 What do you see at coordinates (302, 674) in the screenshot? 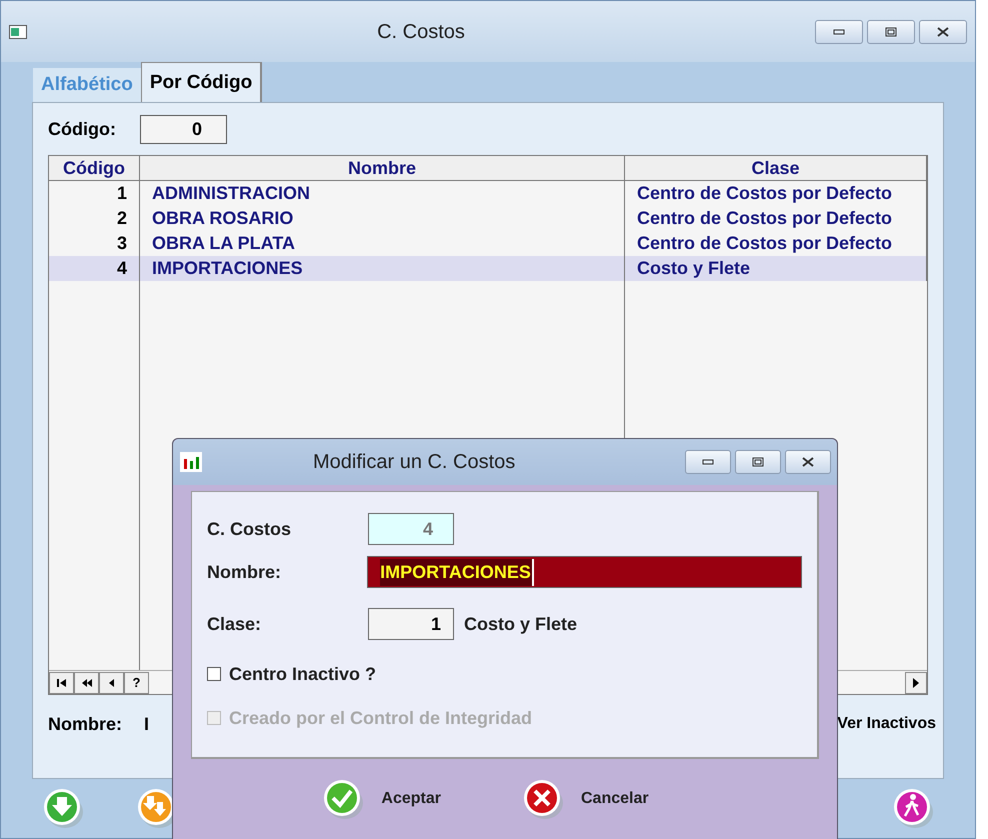
I see `checkbox-label: Centro Inactivo ?` at bounding box center [302, 674].